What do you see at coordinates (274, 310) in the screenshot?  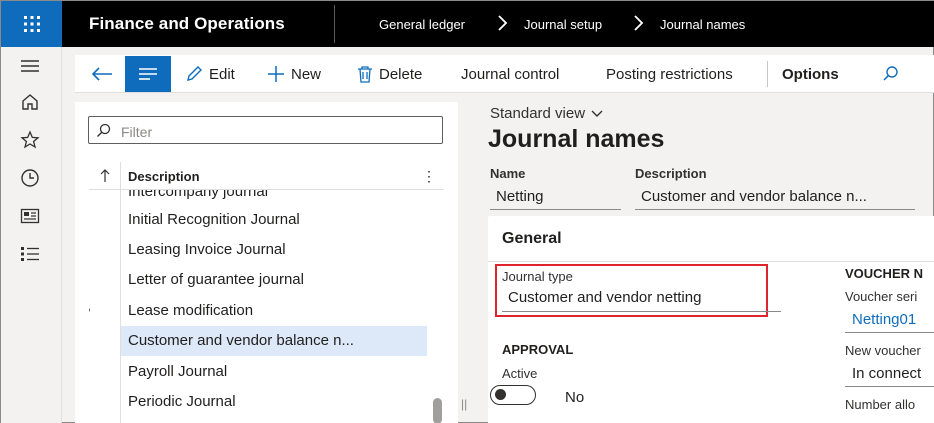 I see `list-item: Lease modification` at bounding box center [274, 310].